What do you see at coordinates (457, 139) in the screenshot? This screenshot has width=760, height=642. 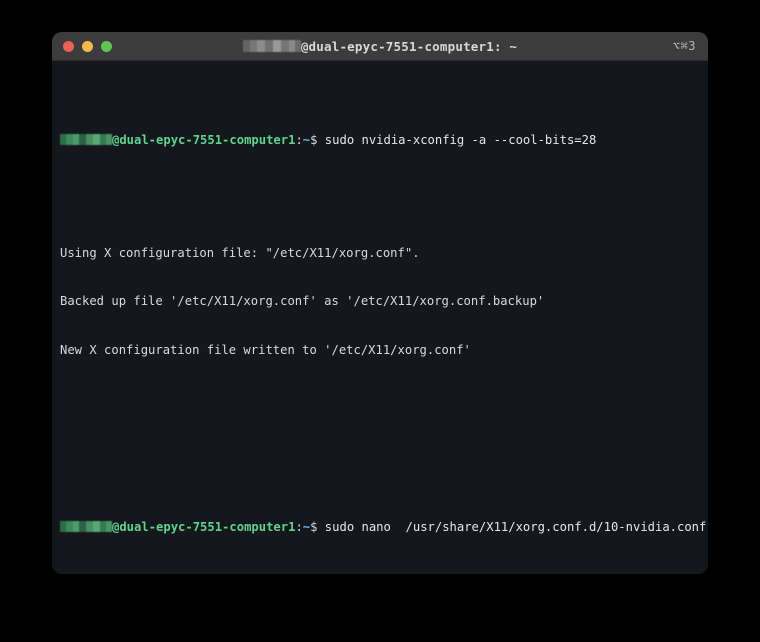 I see `command-nvidia-xconfig: sudo nvidia-xconfig -a --cool-bits=28` at bounding box center [457, 139].